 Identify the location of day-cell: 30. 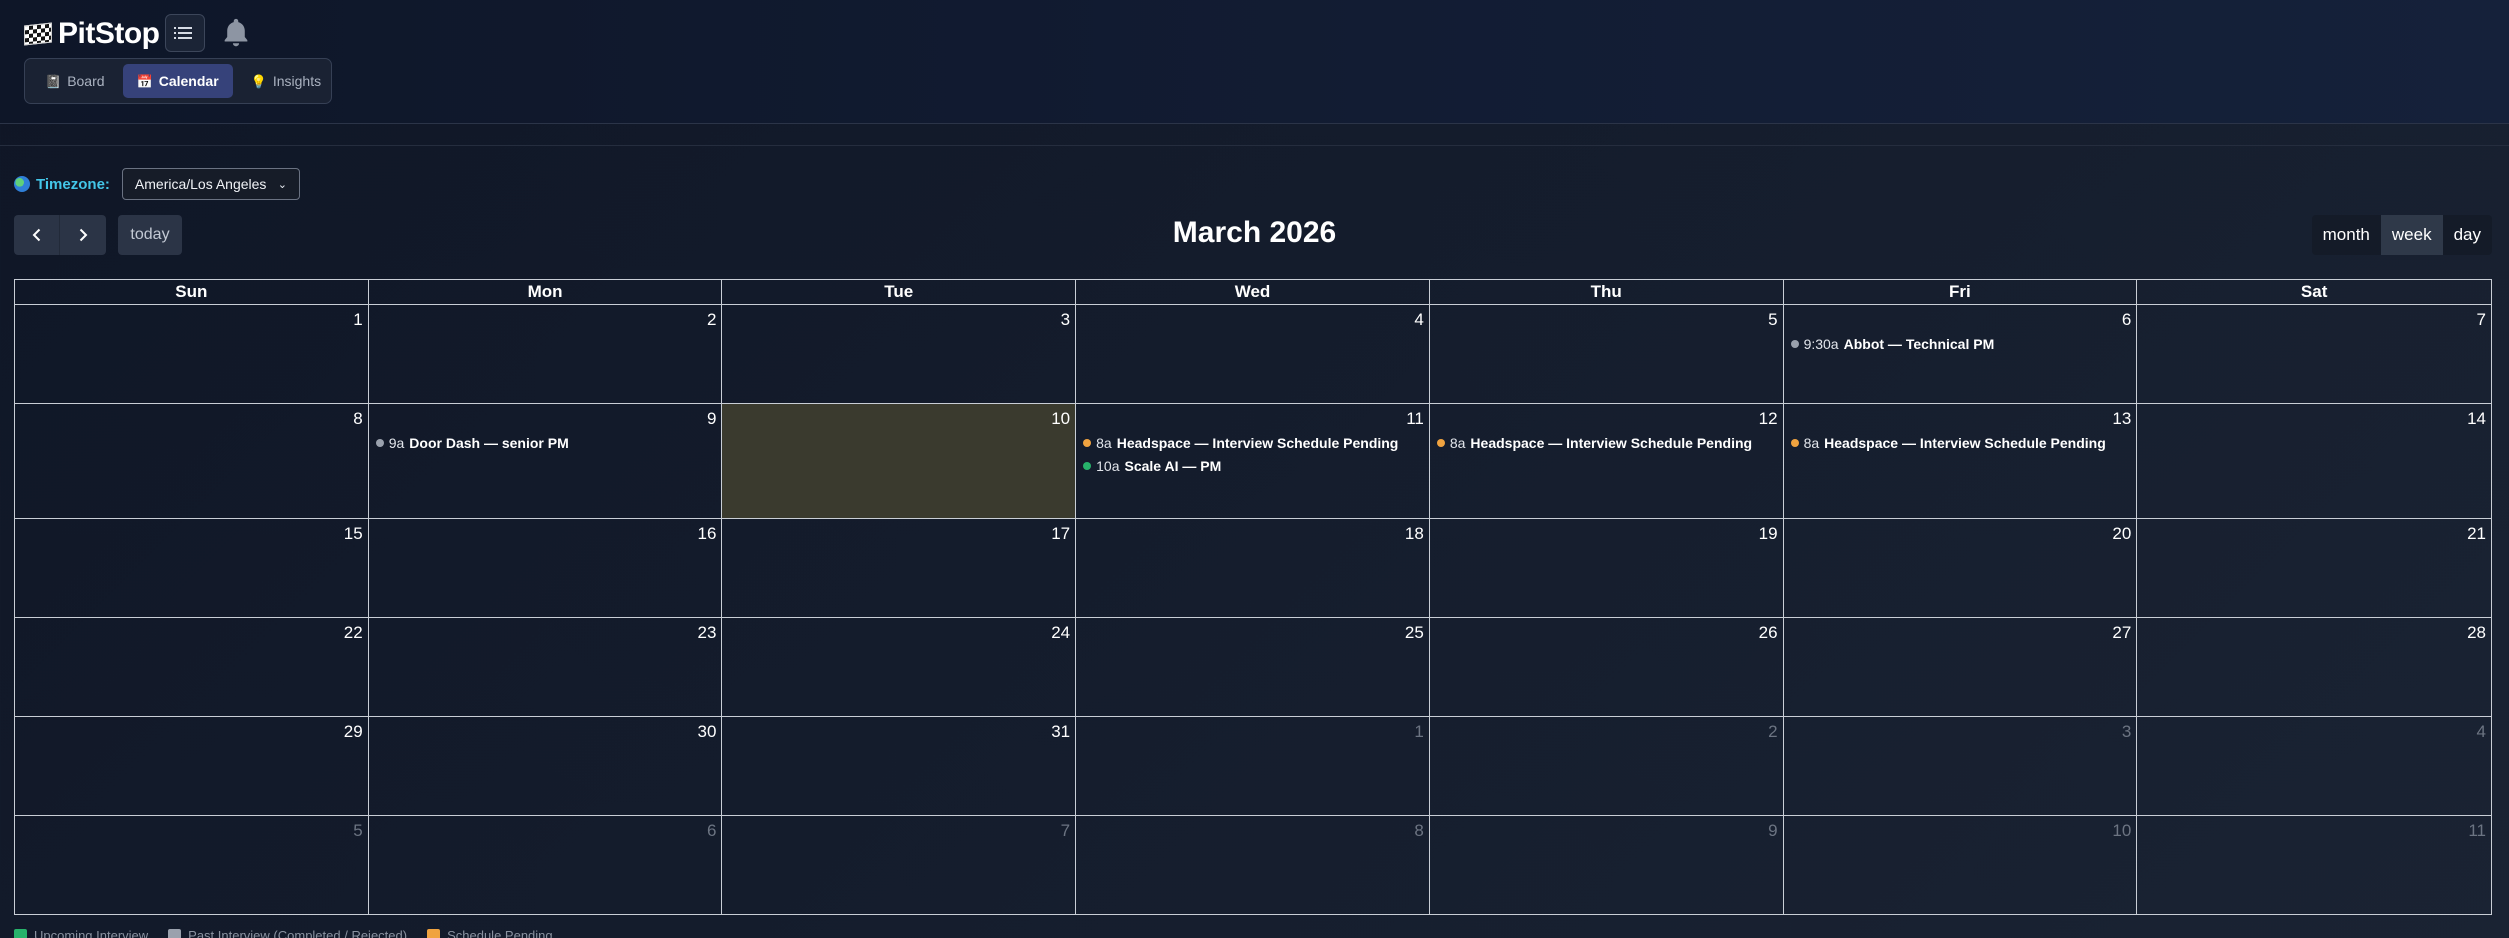
(546, 766).